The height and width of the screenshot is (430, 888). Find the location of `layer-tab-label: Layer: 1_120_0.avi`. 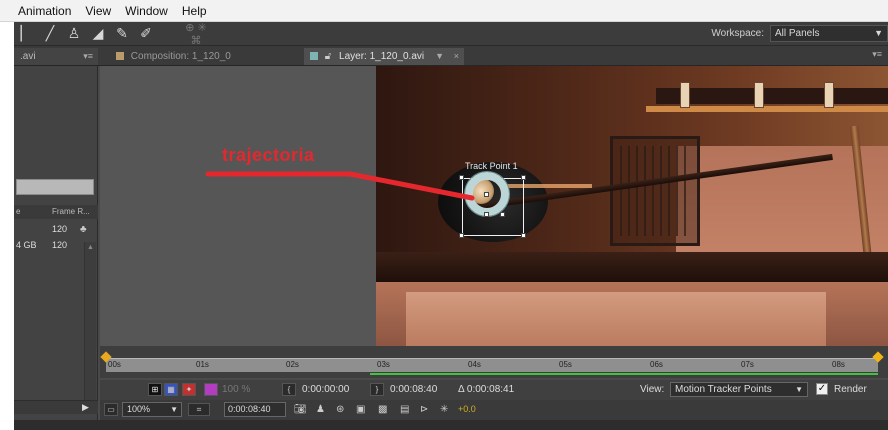

layer-tab-label: Layer: 1_120_0.avi is located at coordinates (382, 56).